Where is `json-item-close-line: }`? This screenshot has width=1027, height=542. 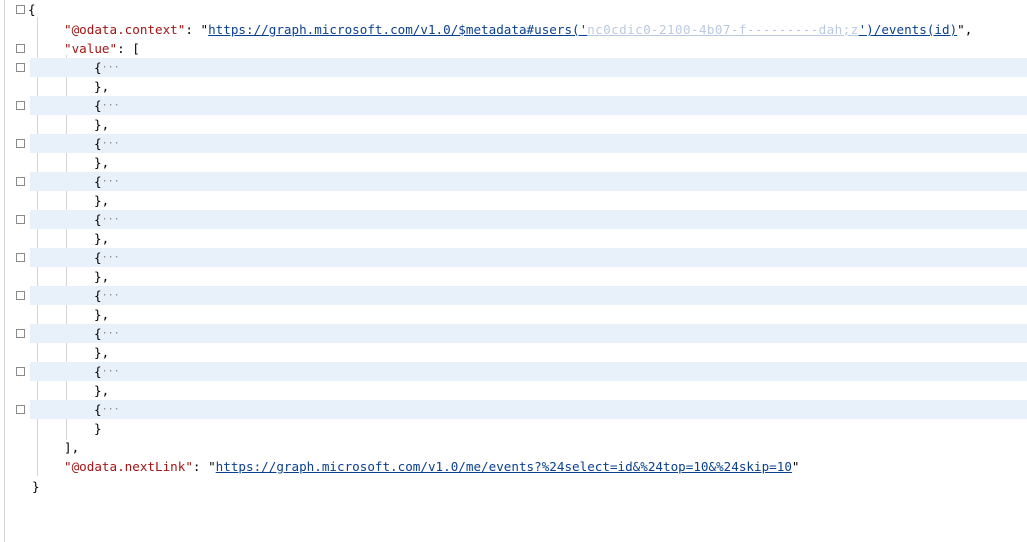 json-item-close-line: } is located at coordinates (513, 428).